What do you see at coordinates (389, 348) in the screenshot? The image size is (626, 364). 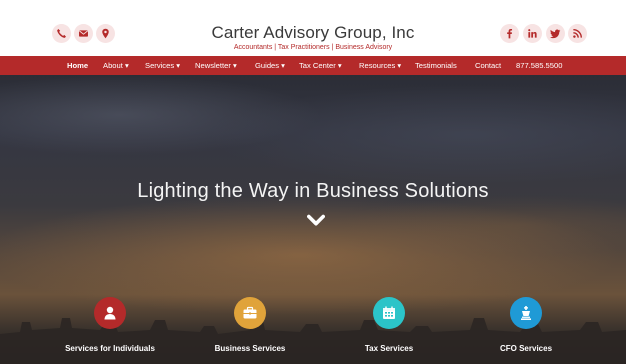 I see `service-label: Tax Services` at bounding box center [389, 348].